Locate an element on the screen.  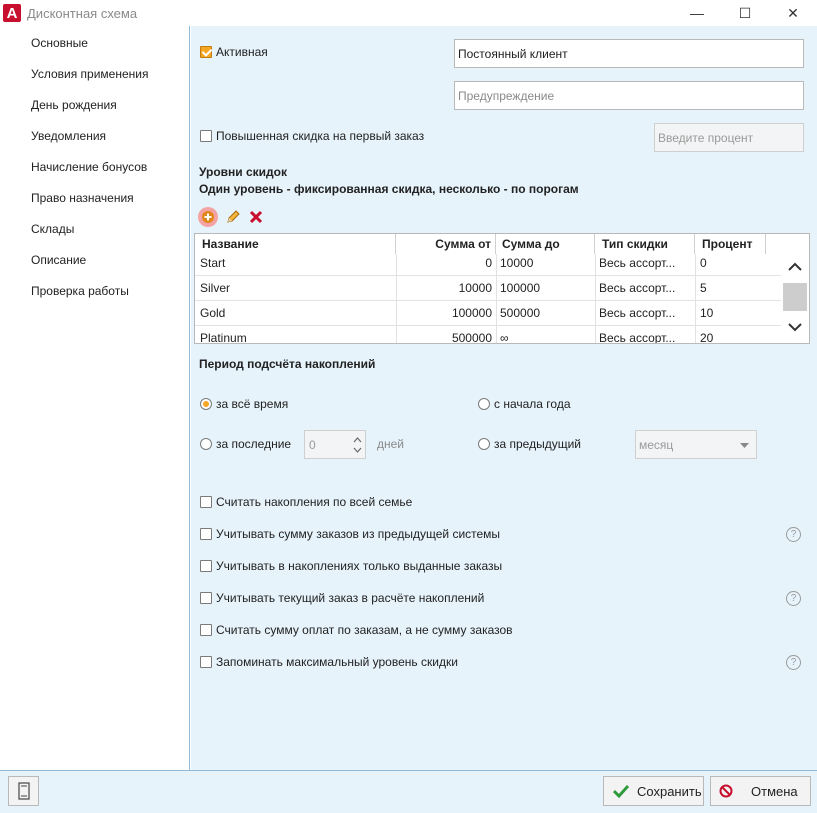
title-bar: A Дисконтная схема — ☐ ✕ is located at coordinates (408, 13).